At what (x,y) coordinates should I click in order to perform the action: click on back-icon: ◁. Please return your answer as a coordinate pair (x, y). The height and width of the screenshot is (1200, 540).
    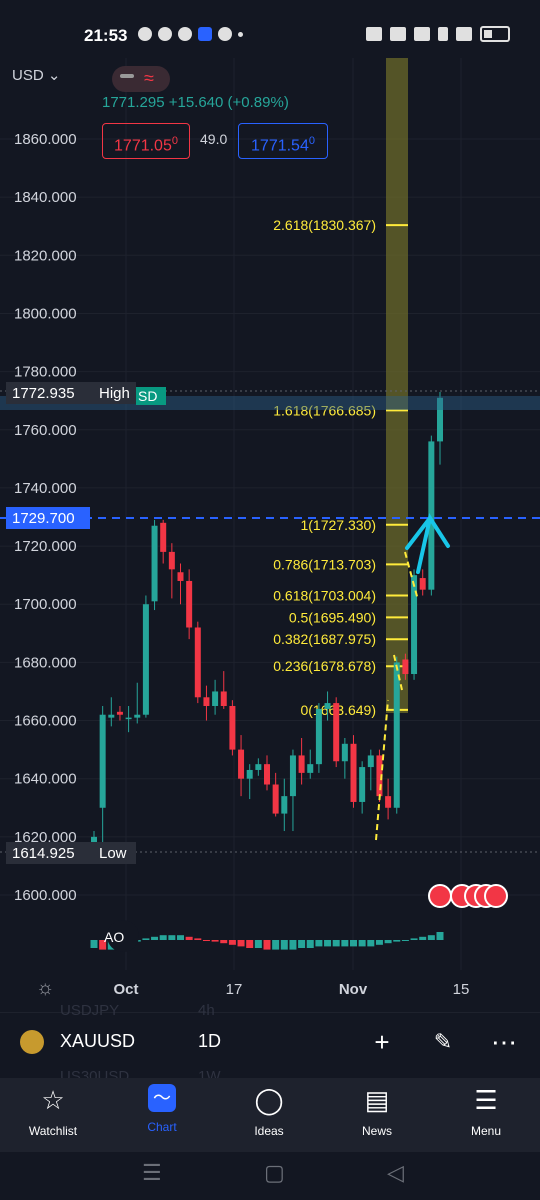
    Looking at the image, I should click on (395, 1173).